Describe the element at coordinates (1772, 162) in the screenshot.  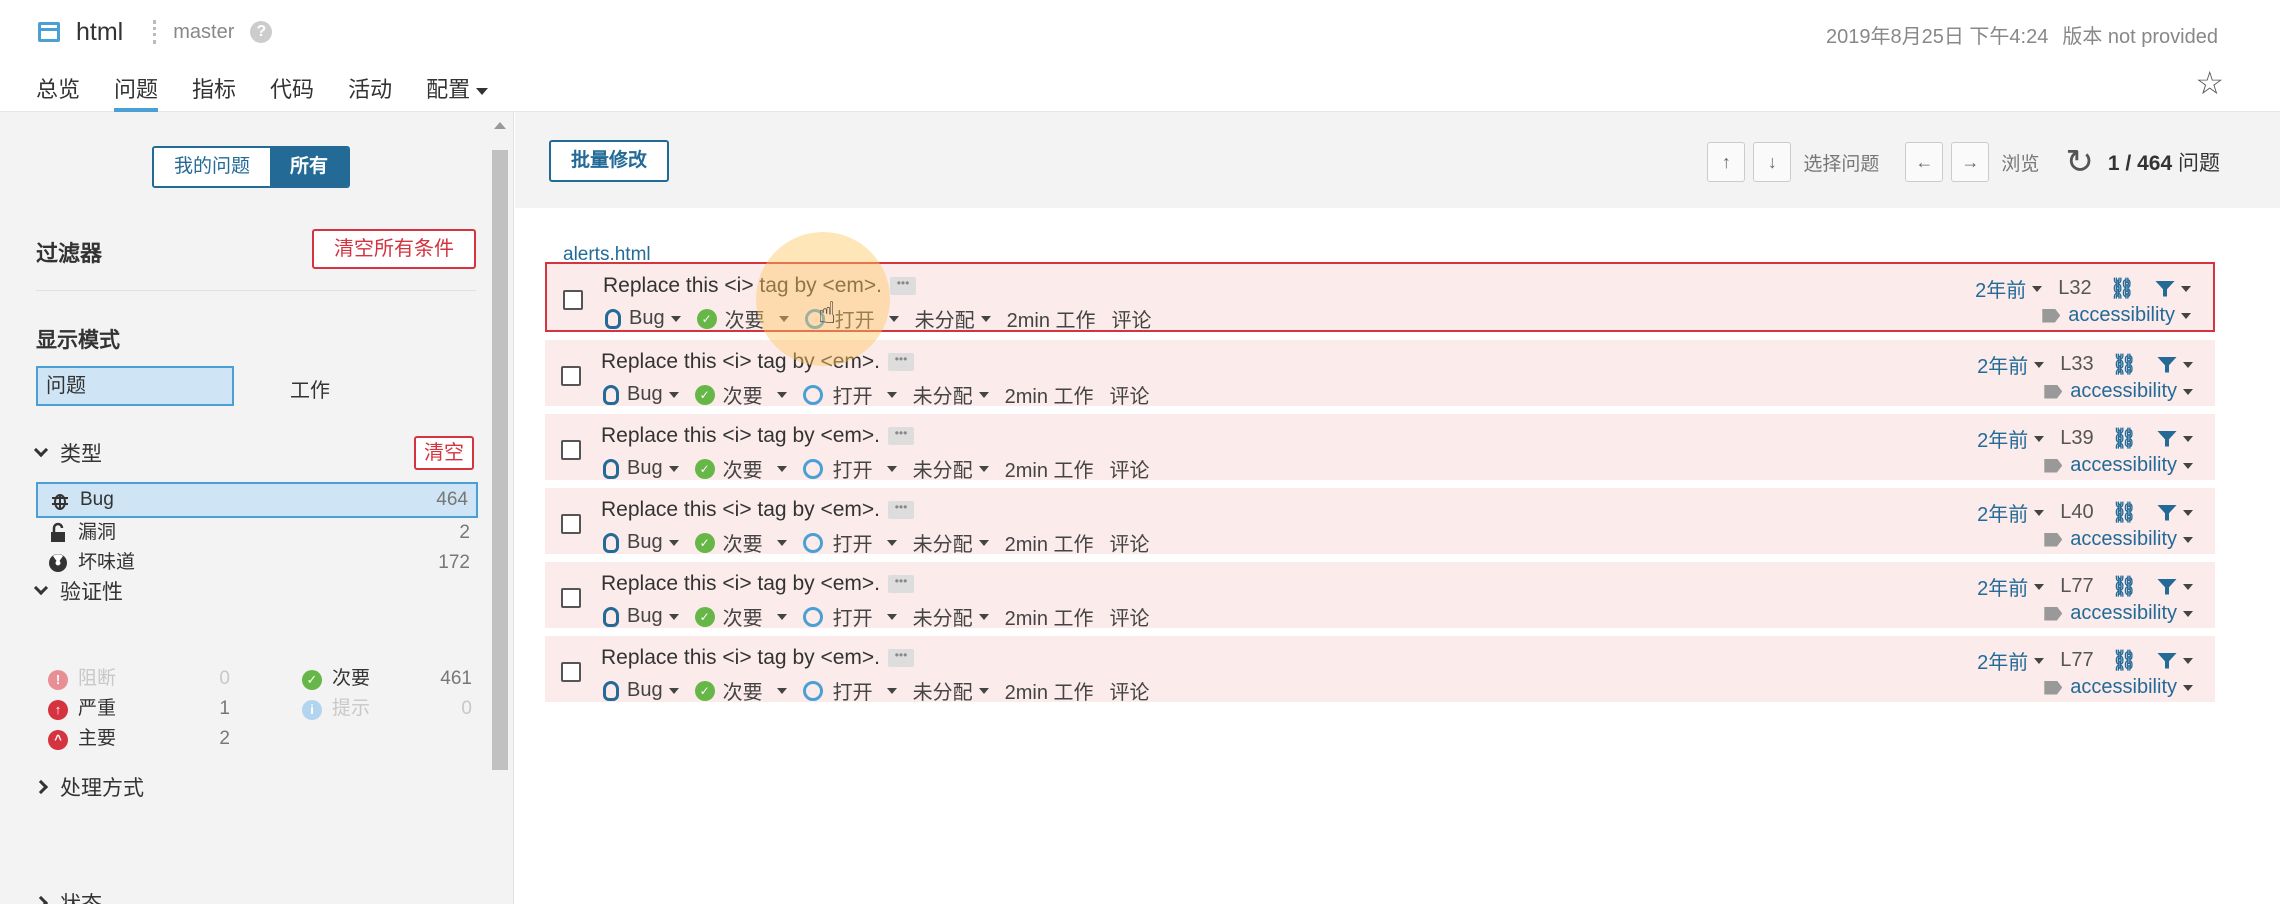
I see `arrow-down-key: ↓` at that location.